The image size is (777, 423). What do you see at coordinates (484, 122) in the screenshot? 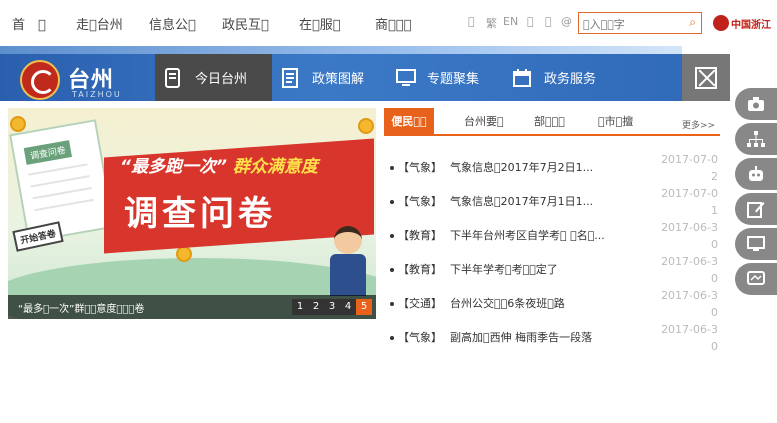
I see `tab-taizhou-news: 台州要󰀀` at bounding box center [484, 122].